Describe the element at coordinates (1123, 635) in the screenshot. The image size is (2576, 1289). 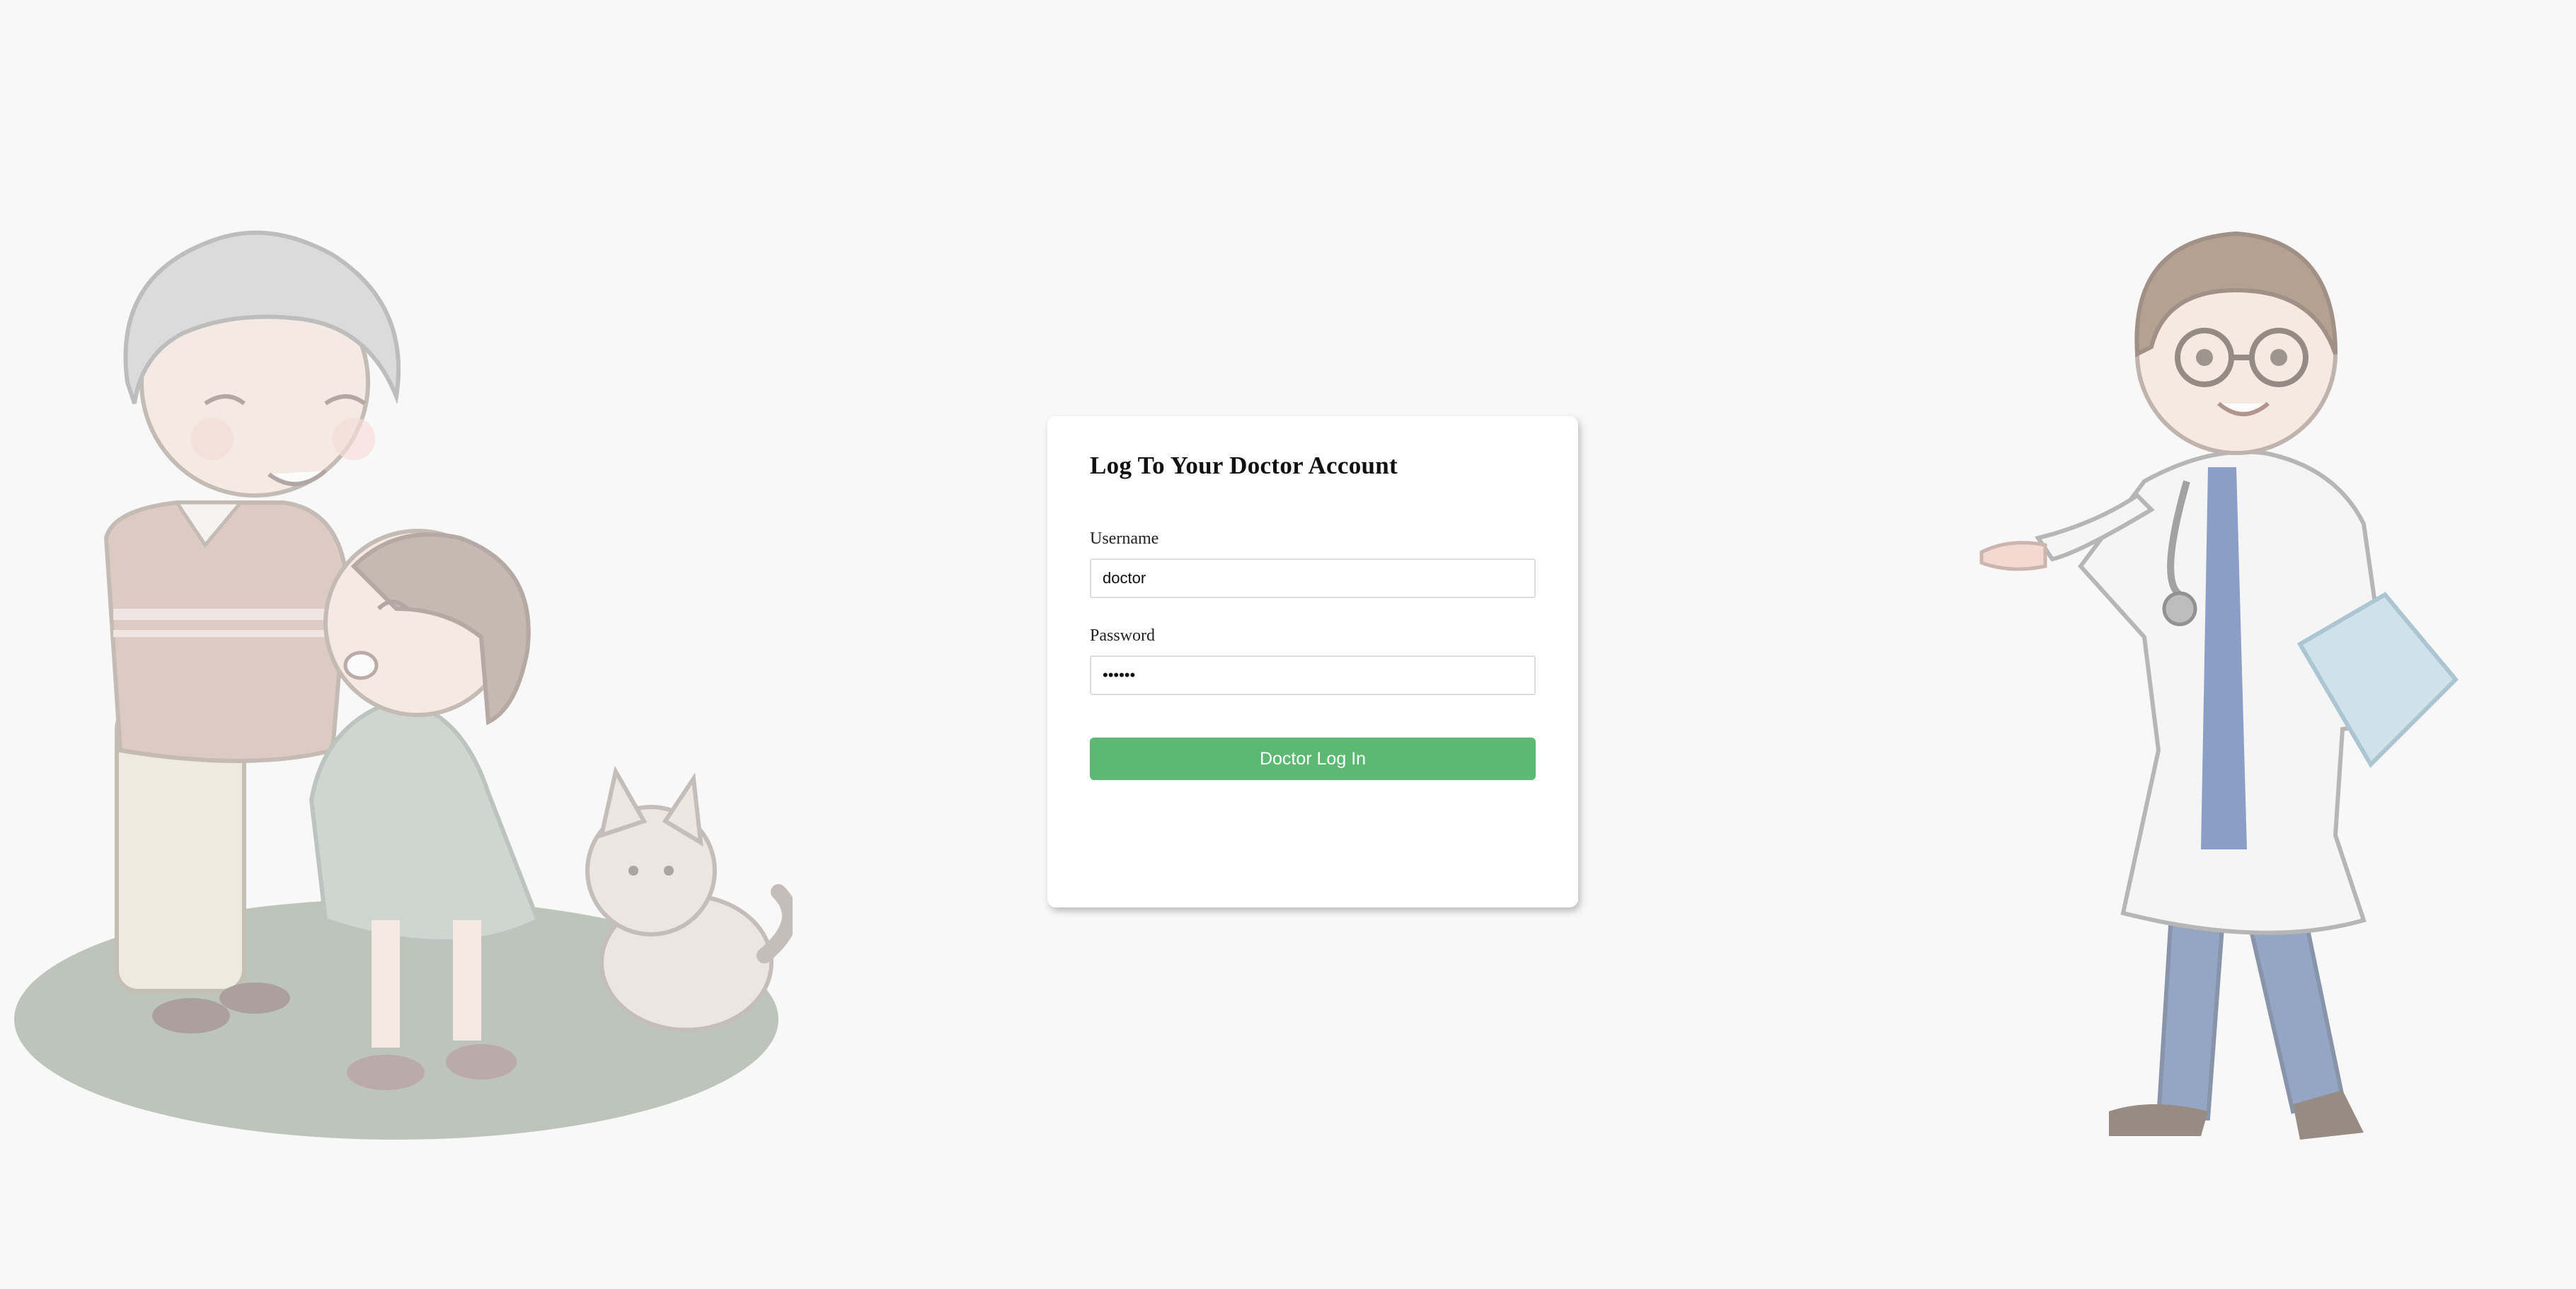
I see `password-label: Password` at that location.